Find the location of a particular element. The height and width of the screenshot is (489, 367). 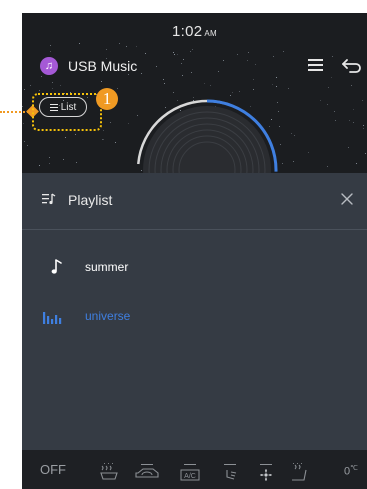

clock: 1:02 AM is located at coordinates (194, 31).